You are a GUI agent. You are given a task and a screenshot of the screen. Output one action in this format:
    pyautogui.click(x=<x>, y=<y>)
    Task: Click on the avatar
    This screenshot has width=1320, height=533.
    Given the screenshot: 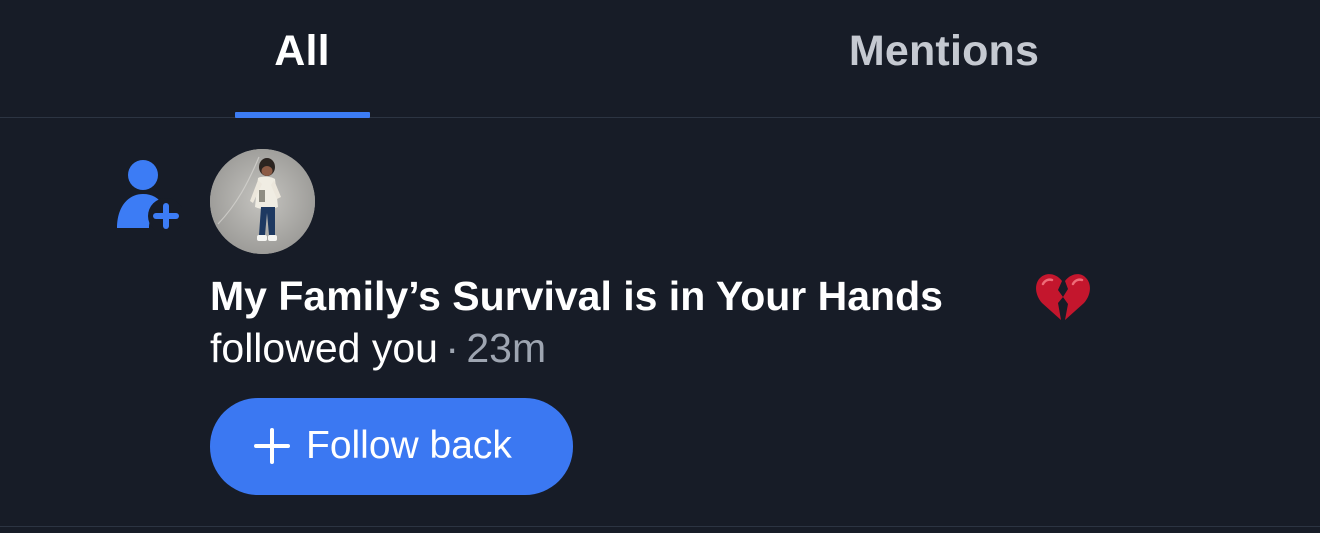 What is the action you would take?
    pyautogui.click(x=262, y=201)
    